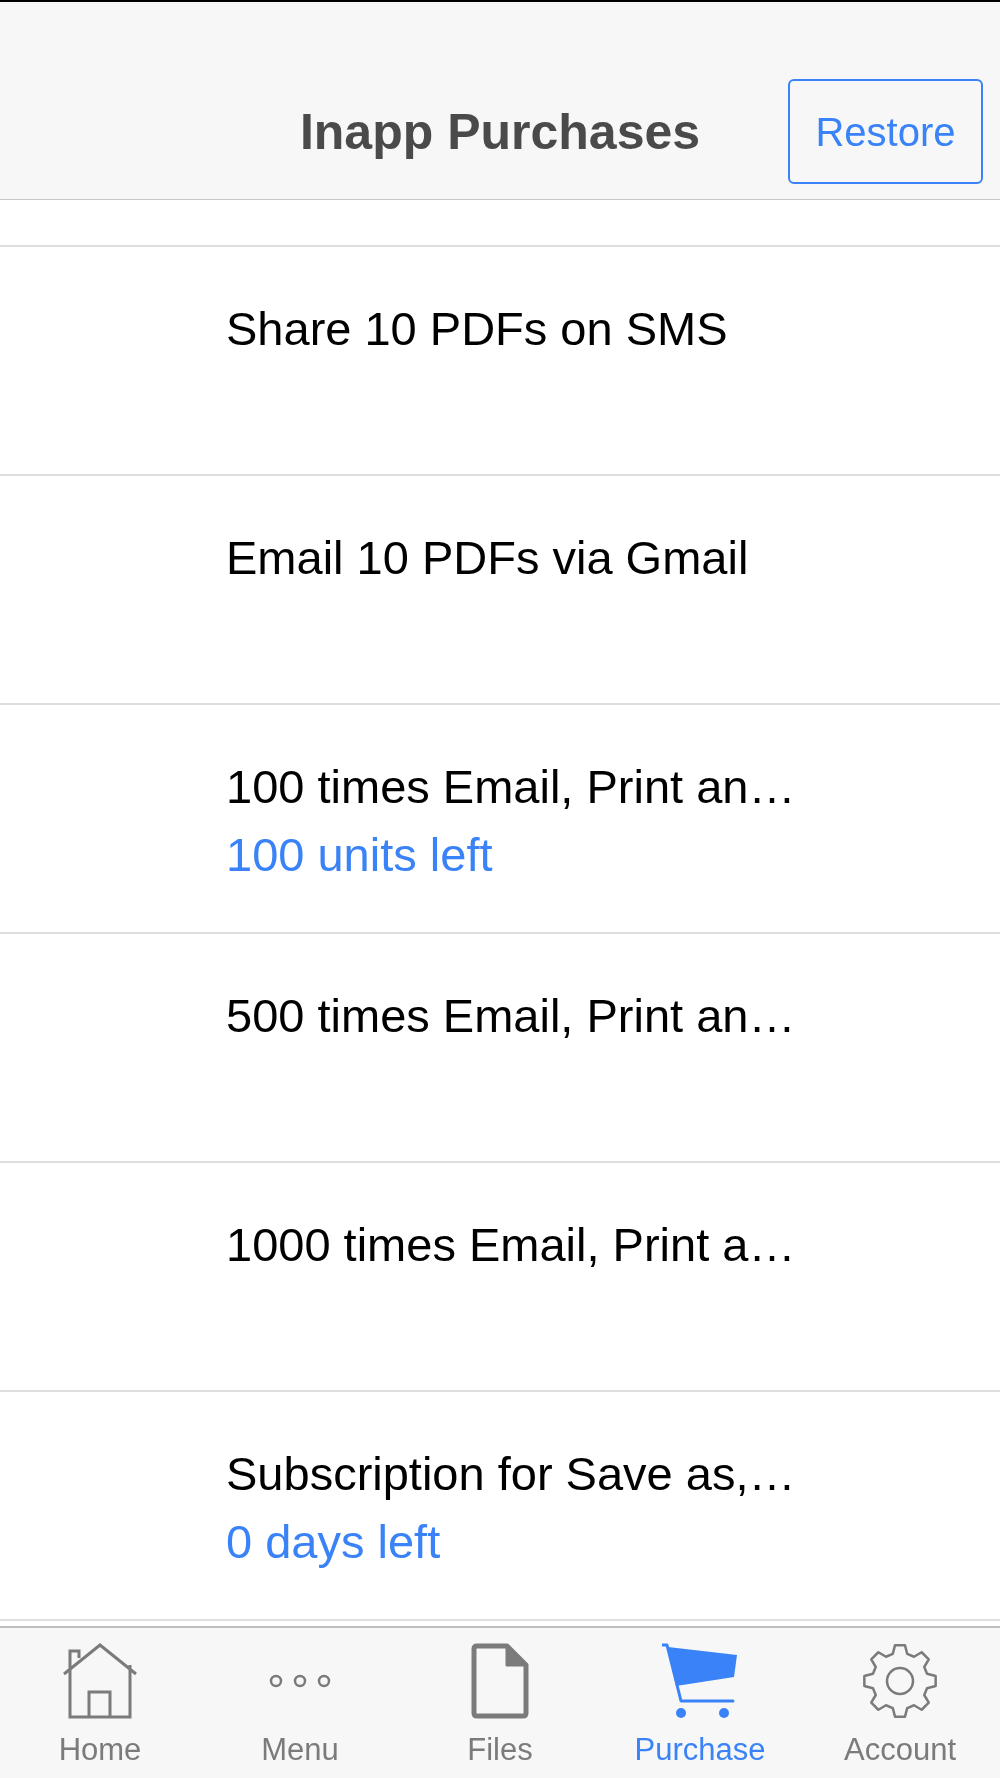  I want to click on tab-bar-item: Menu, so click(300, 1703).